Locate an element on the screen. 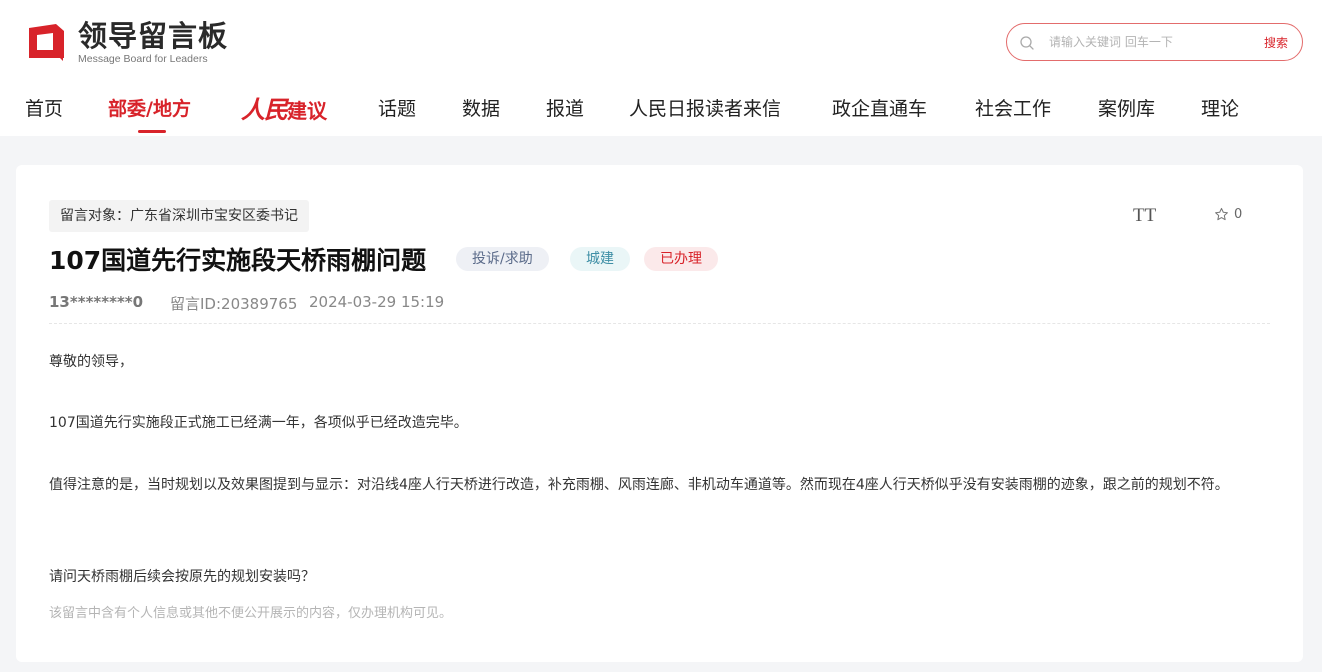  message-author: 13********0 is located at coordinates (96, 302).